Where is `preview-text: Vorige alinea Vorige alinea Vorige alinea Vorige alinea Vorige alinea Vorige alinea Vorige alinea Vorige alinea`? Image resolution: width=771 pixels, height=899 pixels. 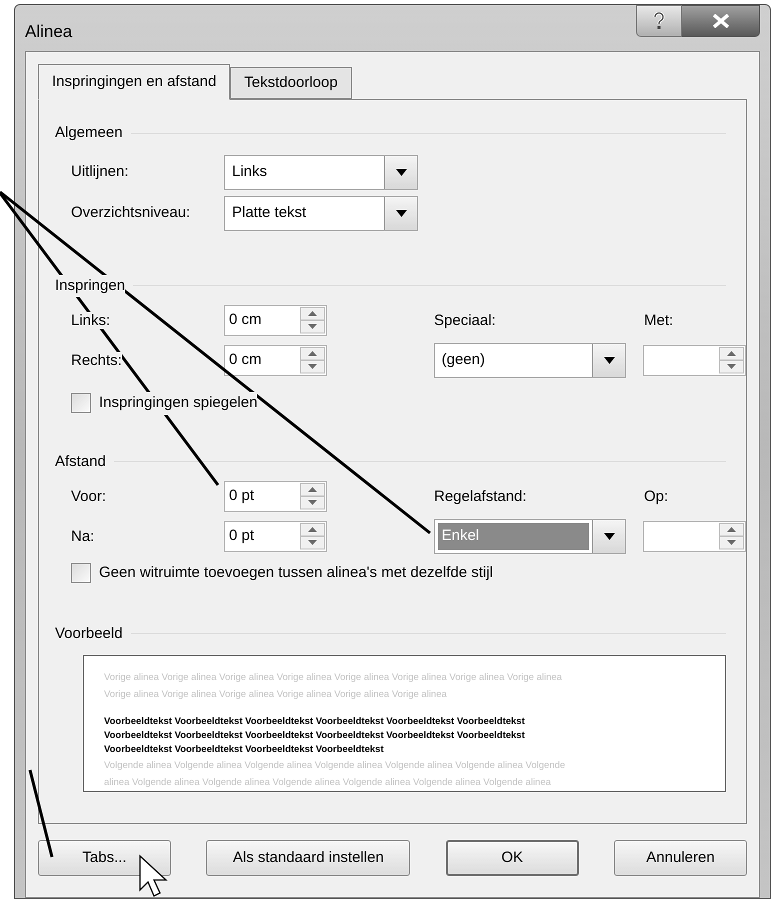 preview-text: Vorige alinea Vorige alinea Vorige alinea Vorige alinea Vorige alinea Vorige alinea Vorige alinea Vorige alinea is located at coordinates (333, 678).